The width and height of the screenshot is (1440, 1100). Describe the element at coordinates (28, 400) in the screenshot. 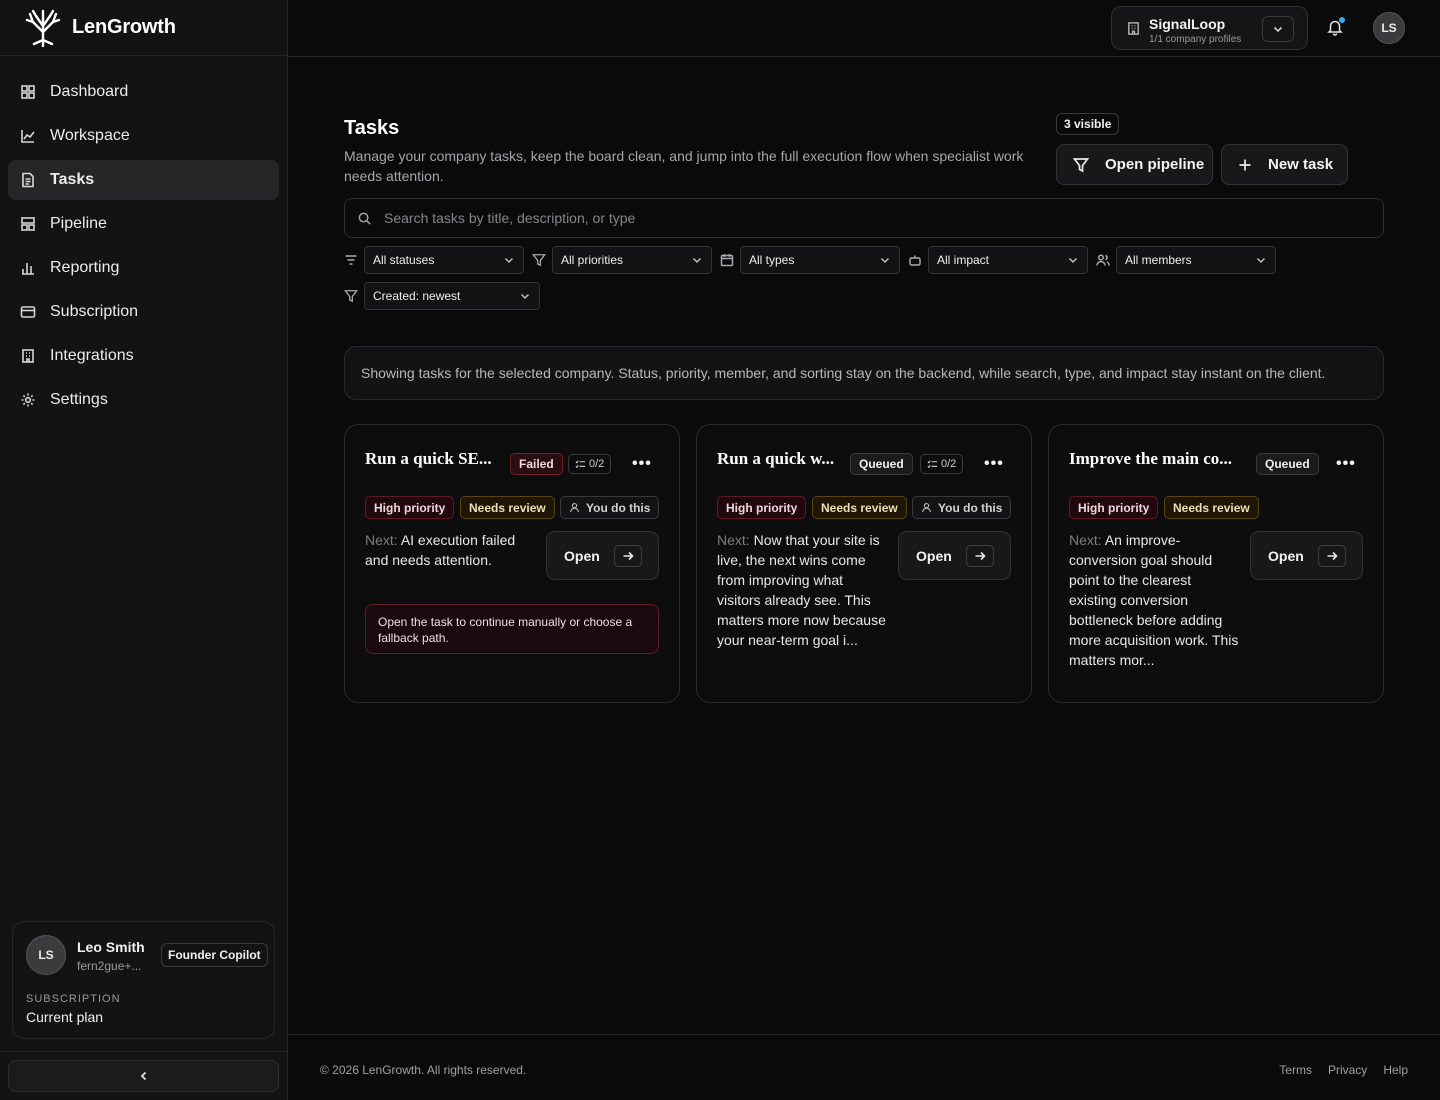

I see `gear-icon` at that location.